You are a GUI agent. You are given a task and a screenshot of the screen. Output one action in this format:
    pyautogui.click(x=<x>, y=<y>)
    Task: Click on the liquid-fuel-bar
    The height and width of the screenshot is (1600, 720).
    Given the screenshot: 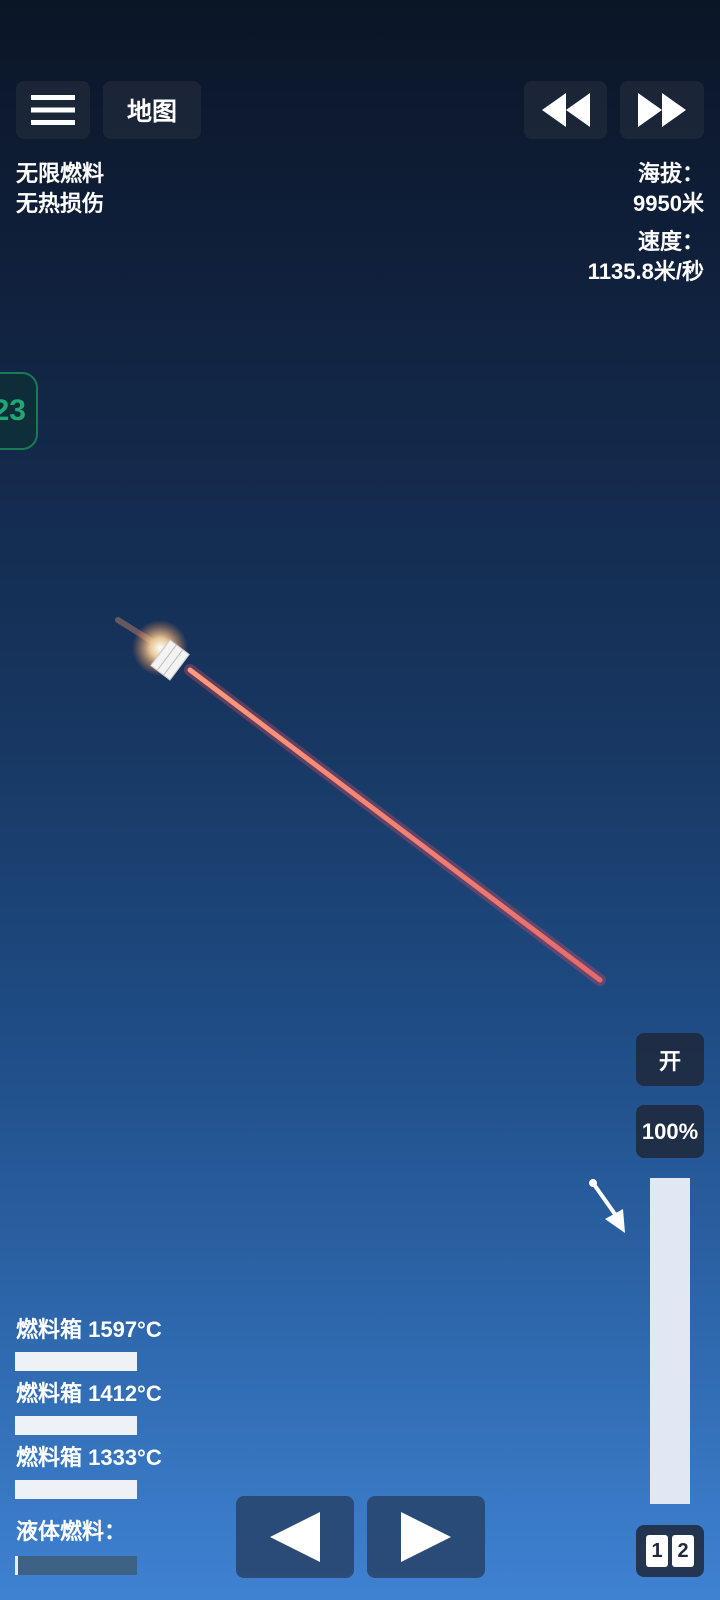 What is the action you would take?
    pyautogui.click(x=76, y=1565)
    